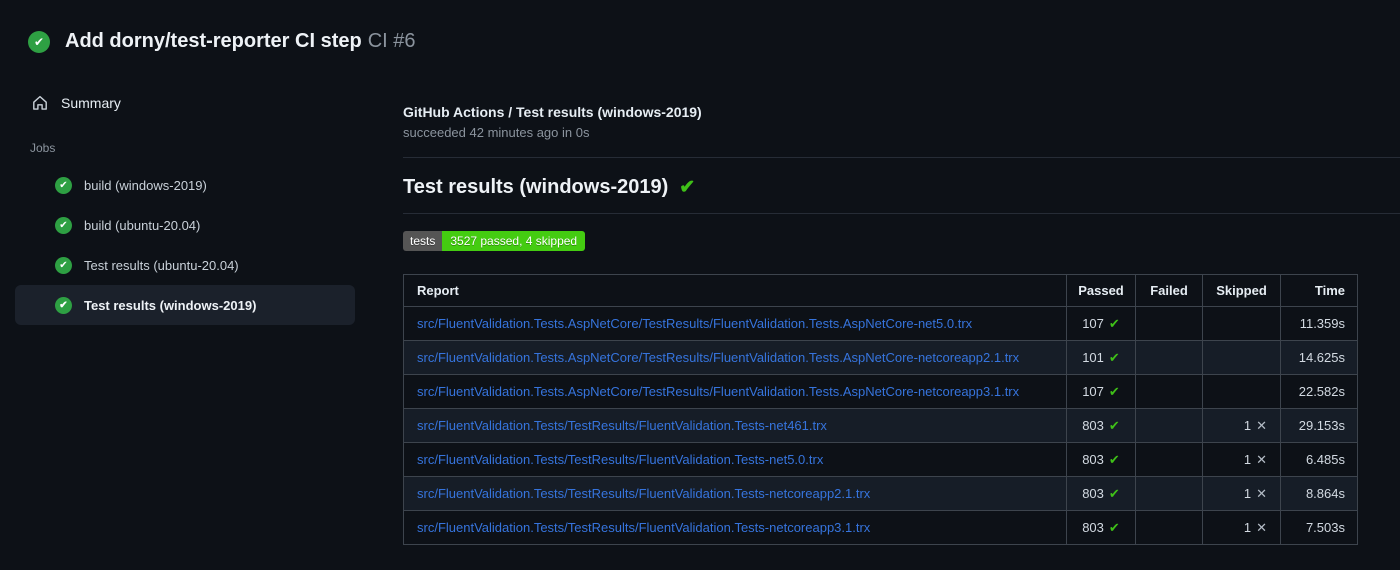  I want to click on sidebar-item-test-results-ubuntu-2004: ✔ Test results (ubuntu-20.04), so click(185, 265).